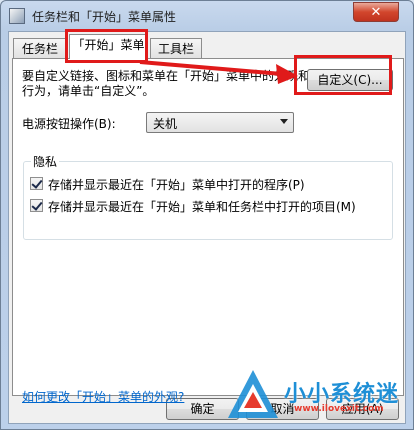  Describe the element at coordinates (253, 394) in the screenshot. I see `watermark-logo-icon` at that location.